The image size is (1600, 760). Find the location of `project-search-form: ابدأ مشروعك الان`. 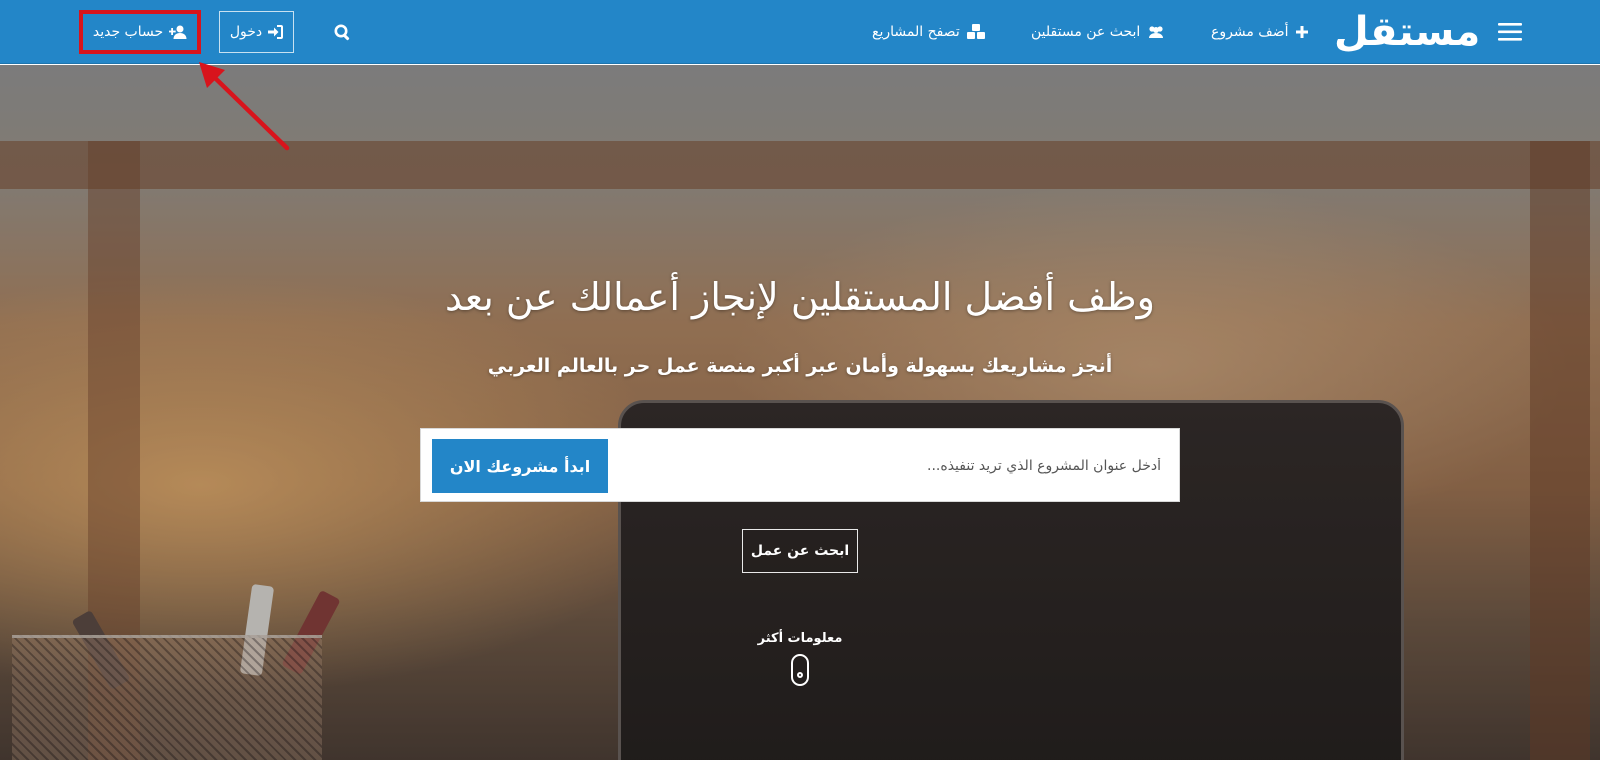

project-search-form: ابدأ مشروعك الان is located at coordinates (800, 465).